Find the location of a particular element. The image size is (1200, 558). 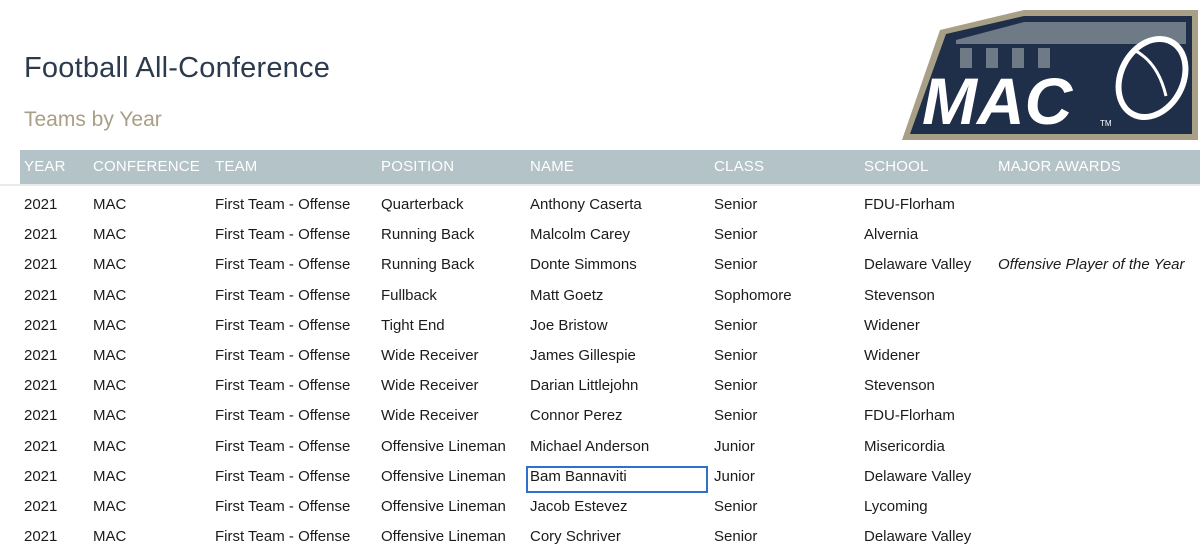

column-header-position: POSITION is located at coordinates (417, 166).